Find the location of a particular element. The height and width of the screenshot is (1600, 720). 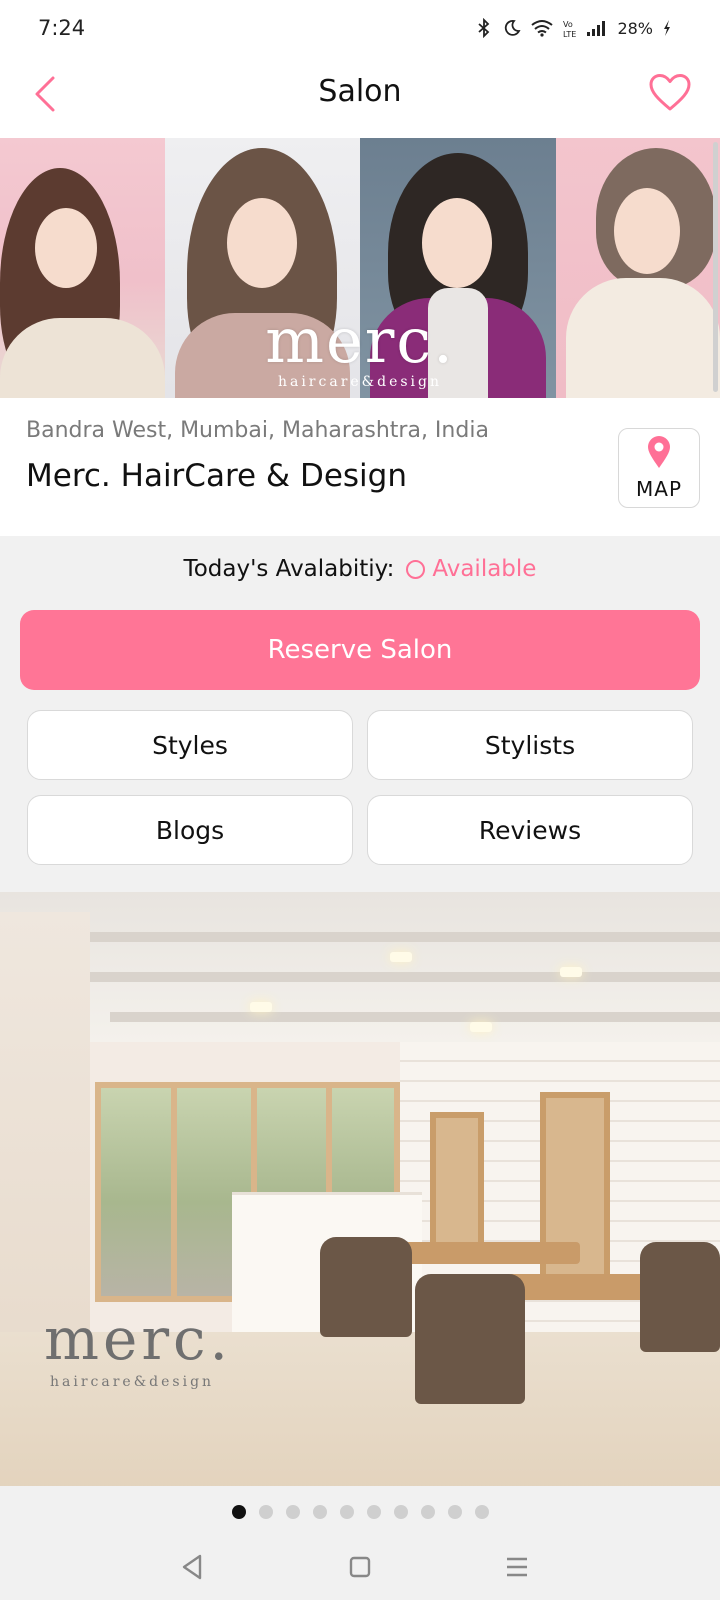

availability-row: Today's Avalabitiy: Available is located at coordinates (360, 569).